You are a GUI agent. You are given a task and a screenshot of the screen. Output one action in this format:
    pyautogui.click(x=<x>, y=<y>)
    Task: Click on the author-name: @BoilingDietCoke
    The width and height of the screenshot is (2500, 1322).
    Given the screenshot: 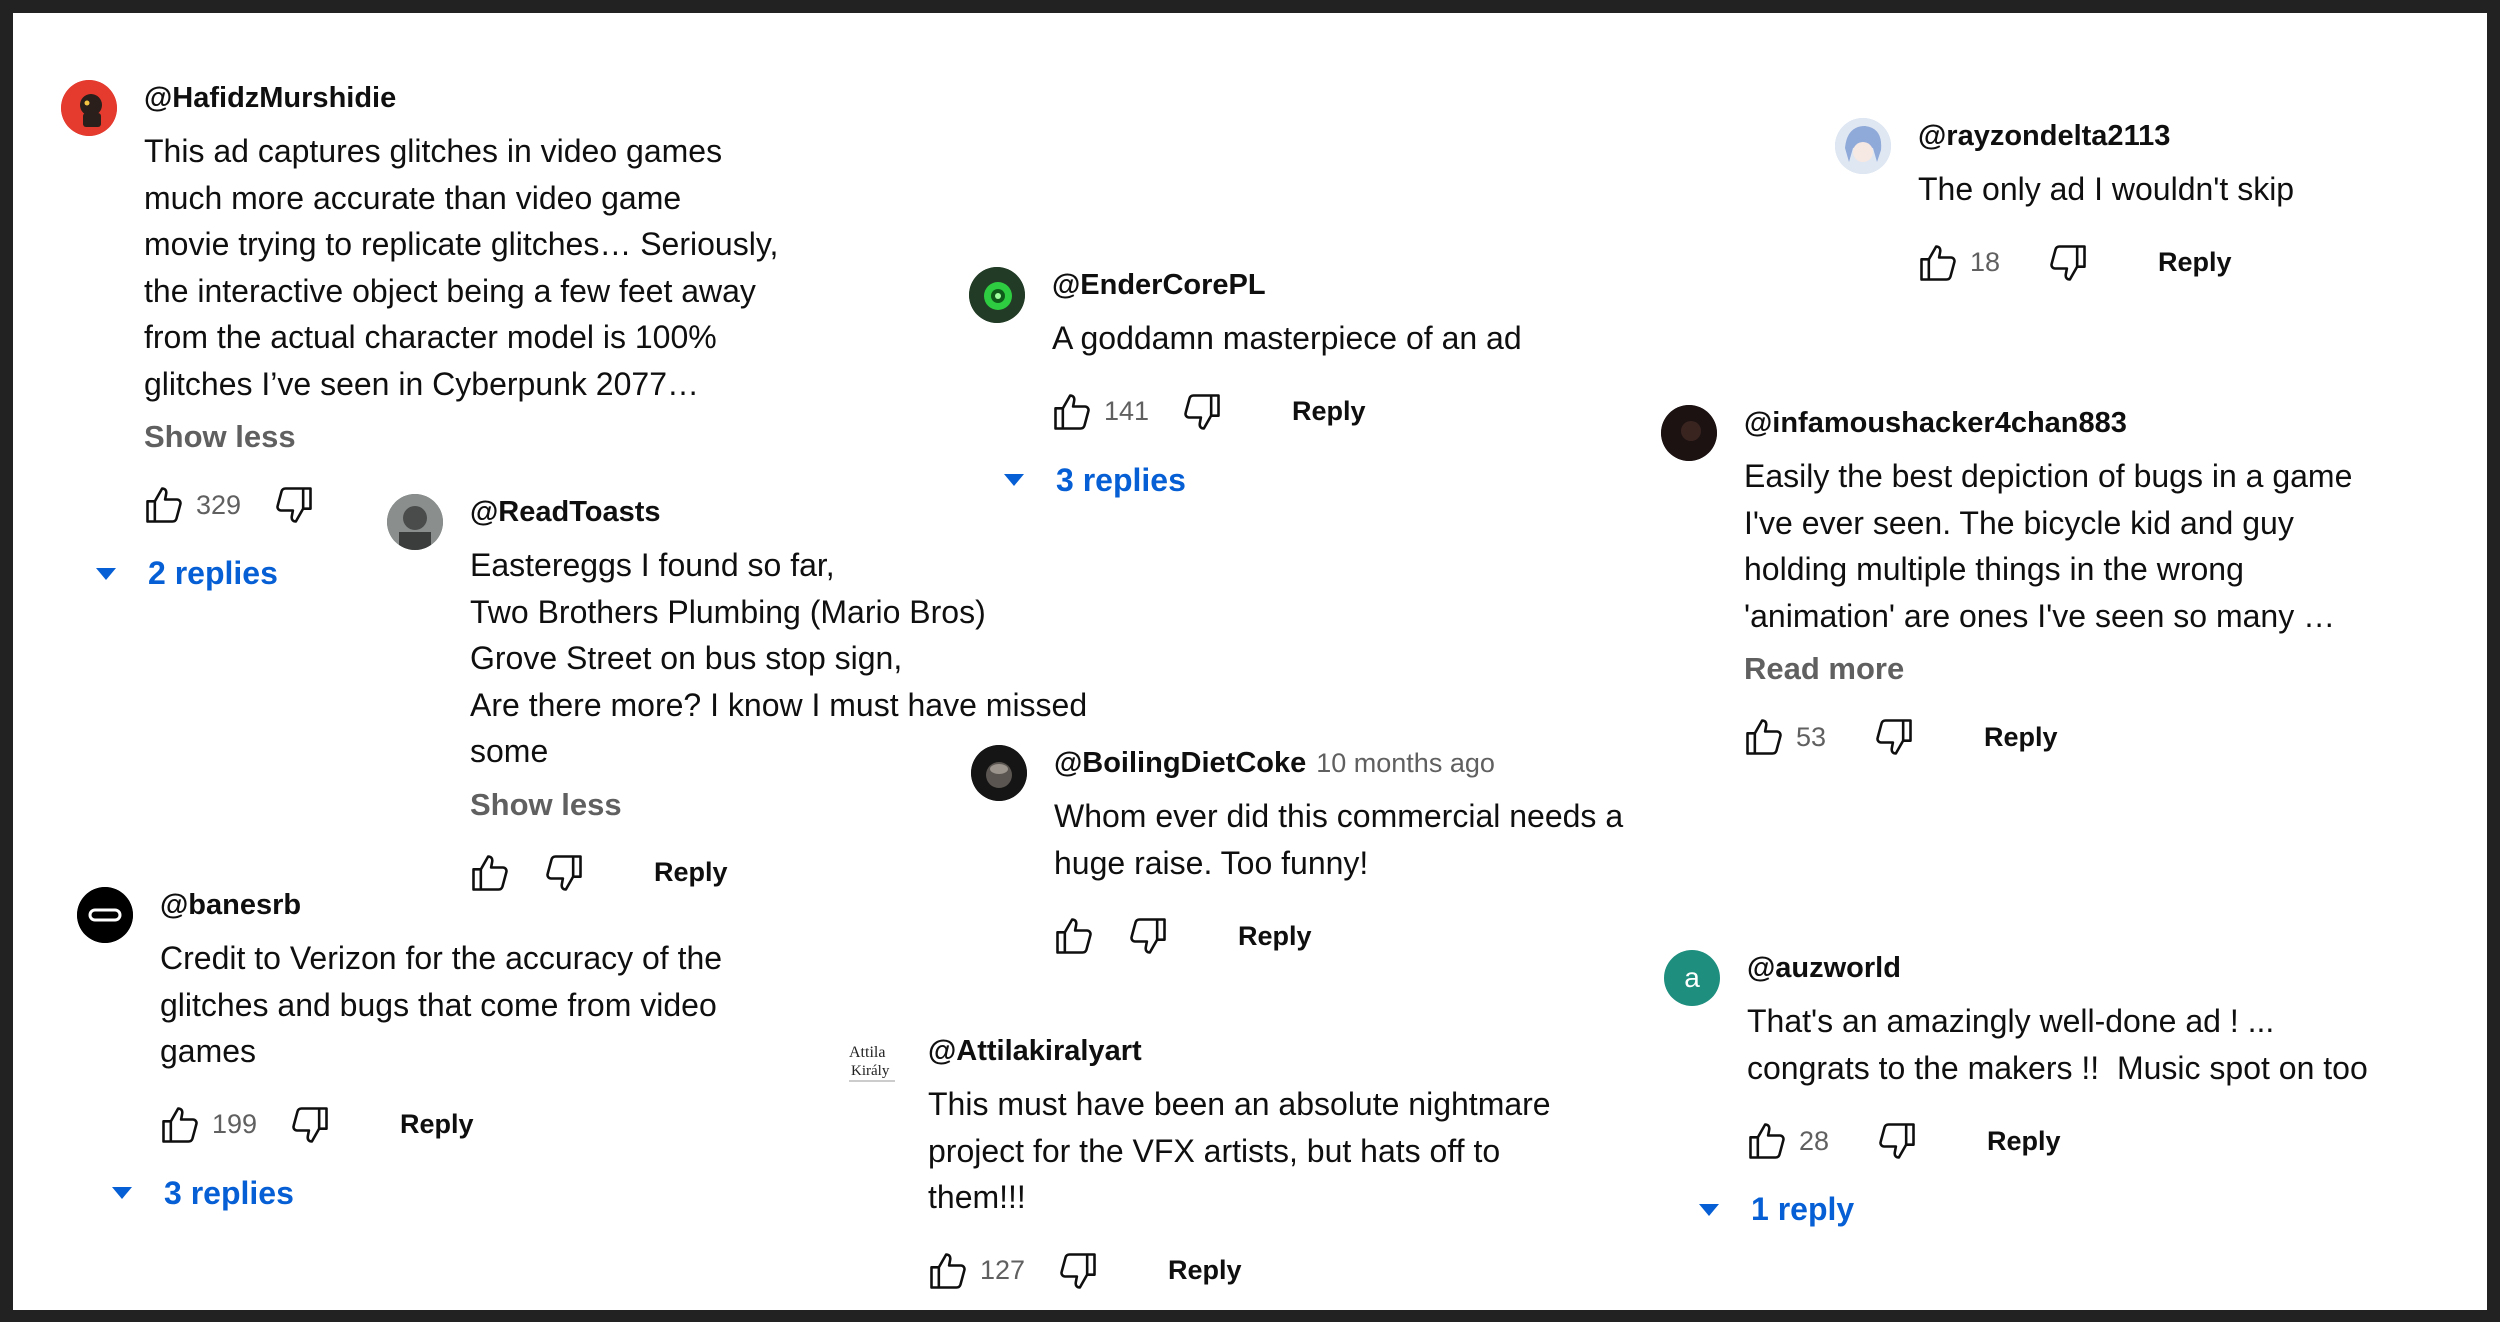 What is the action you would take?
    pyautogui.click(x=1180, y=763)
    